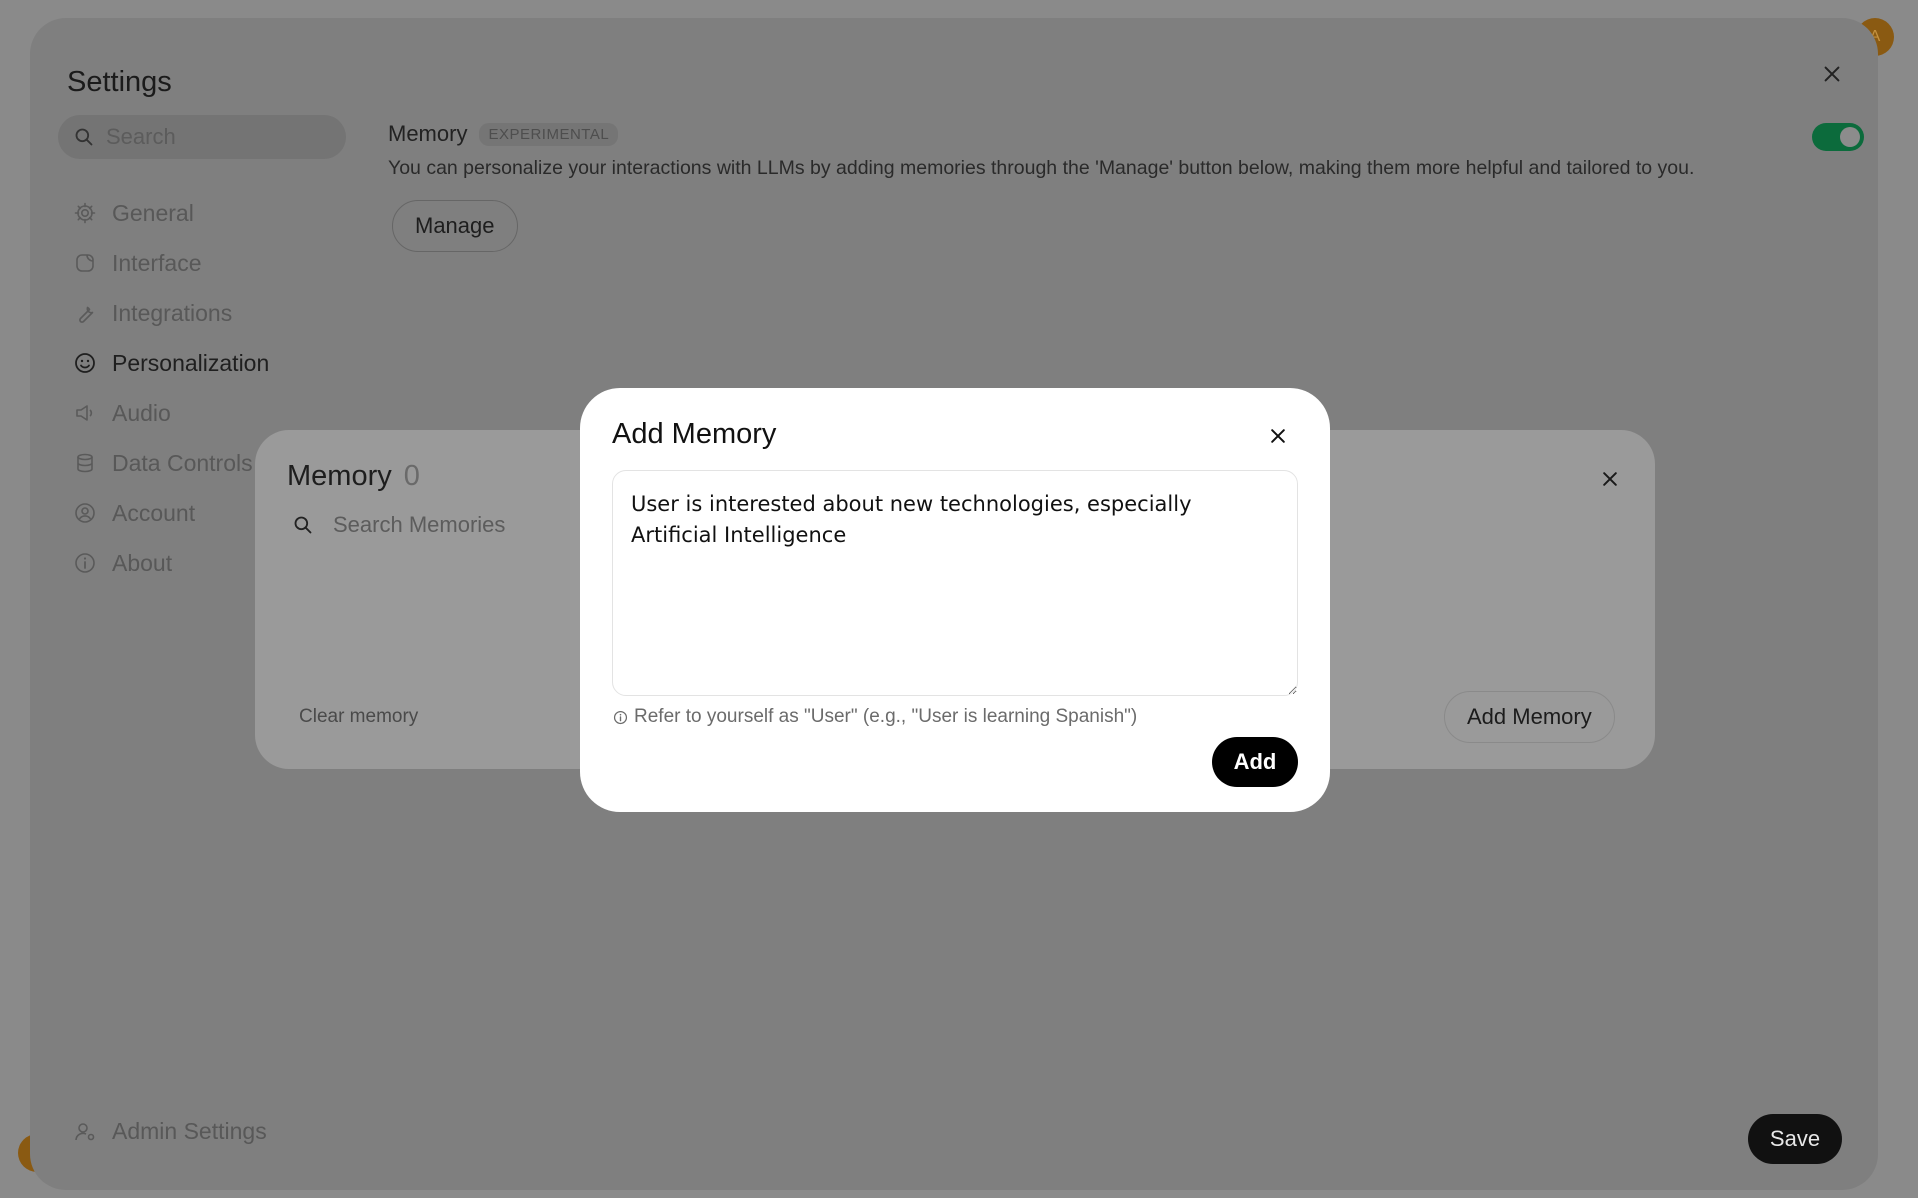 The image size is (1918, 1198). Describe the element at coordinates (1529, 717) in the screenshot. I see `add-memory-button: Add Memory` at that location.